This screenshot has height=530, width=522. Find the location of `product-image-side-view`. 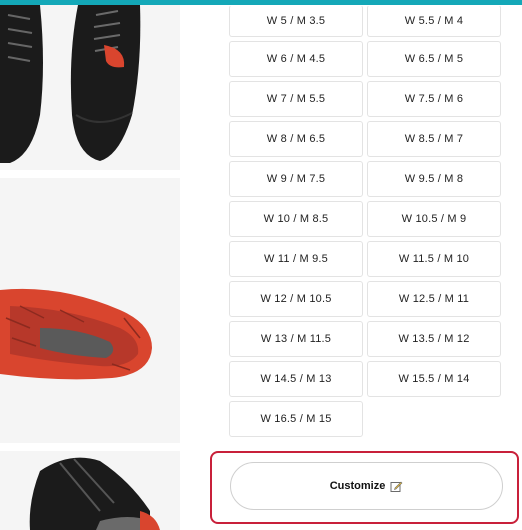

product-image-side-view is located at coordinates (90, 490).